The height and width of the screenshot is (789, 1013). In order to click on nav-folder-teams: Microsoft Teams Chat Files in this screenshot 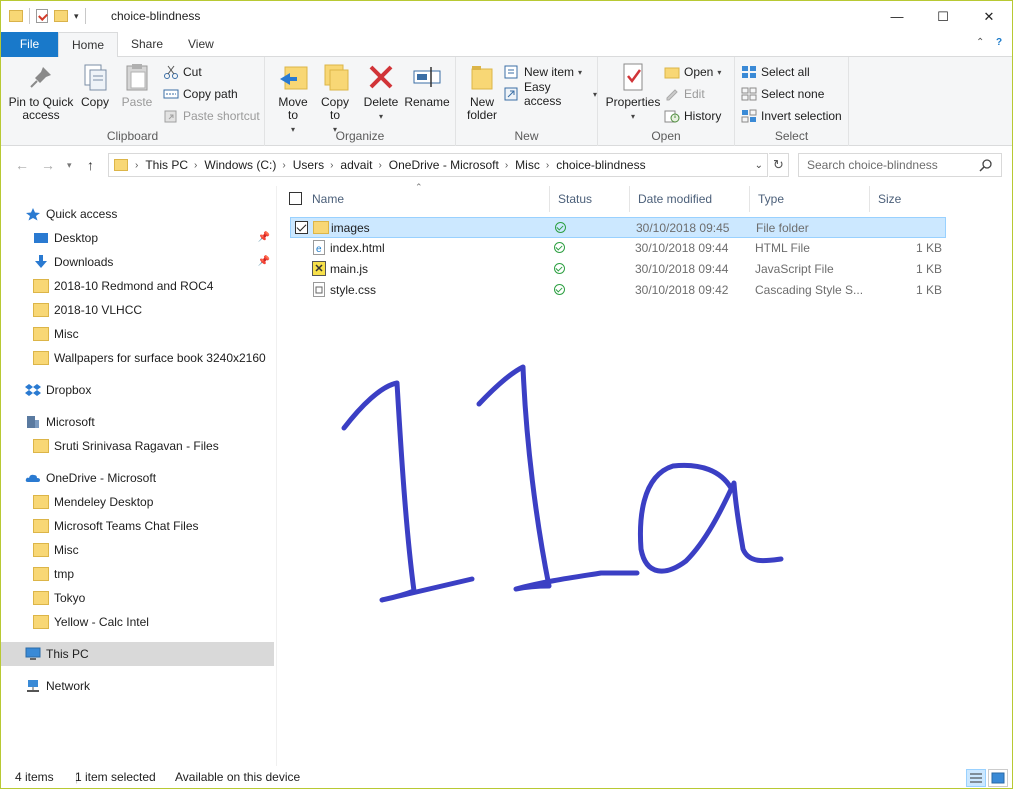, I will do `click(153, 526)`.